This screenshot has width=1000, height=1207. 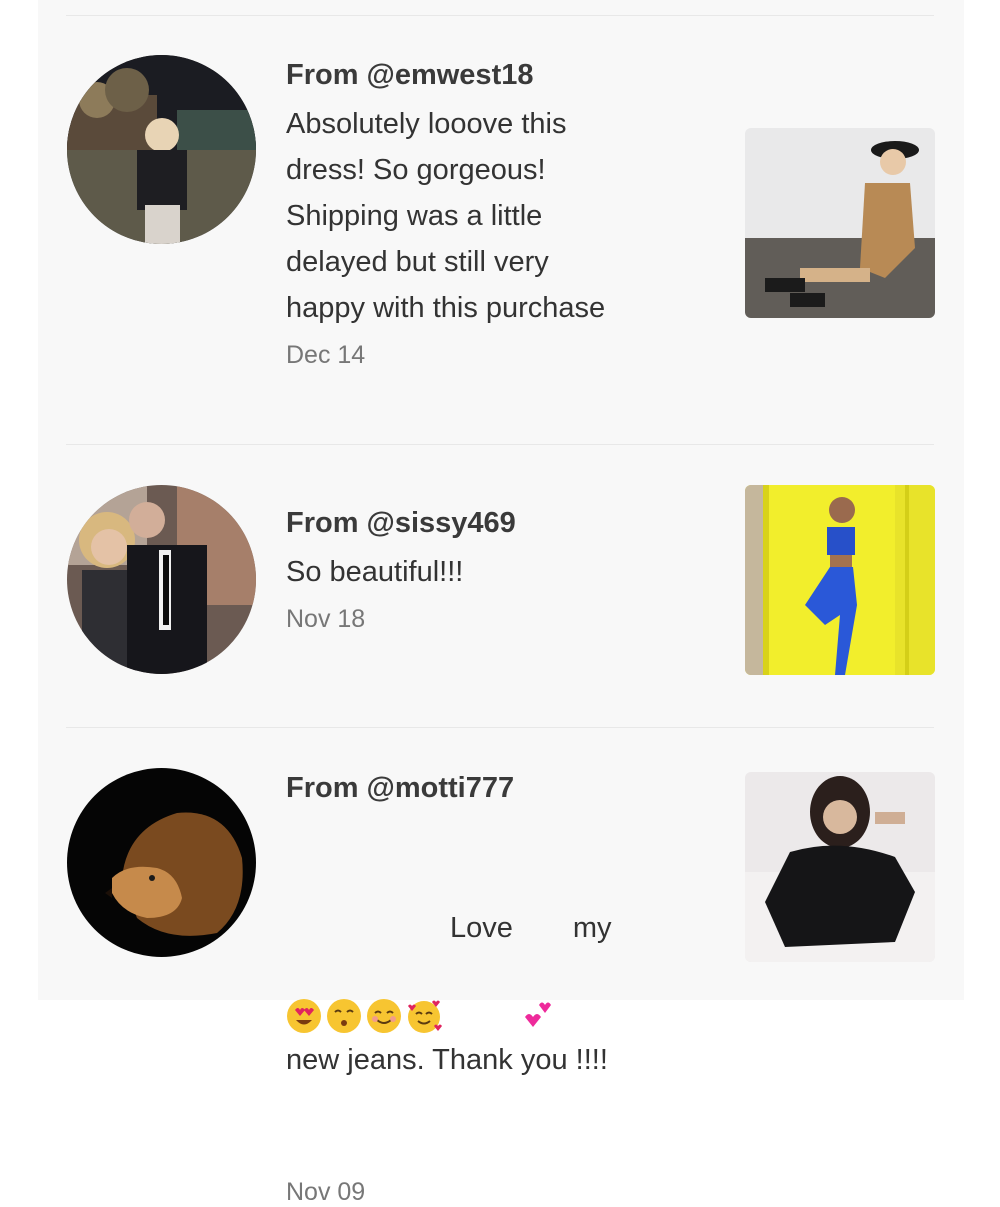 I want to click on review-content: From @sissy469 So beautiful!!! Nov 18, so click(x=496, y=569).